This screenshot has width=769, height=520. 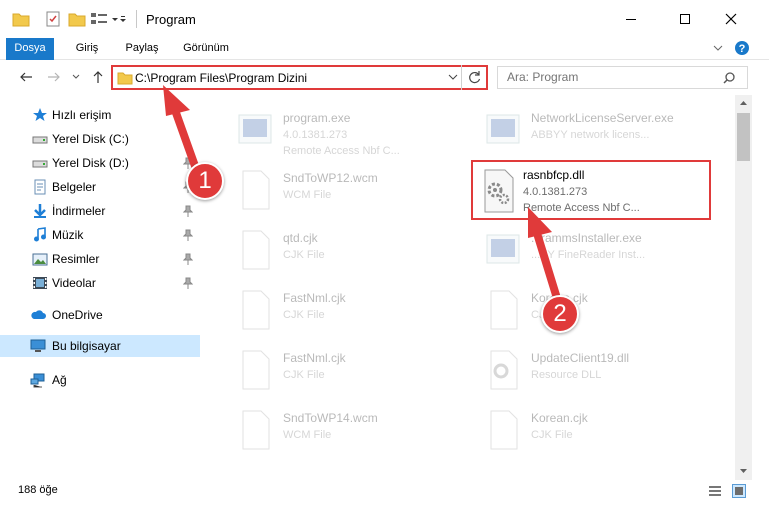 I want to click on nav-item-music: Müzik, so click(x=100, y=235).